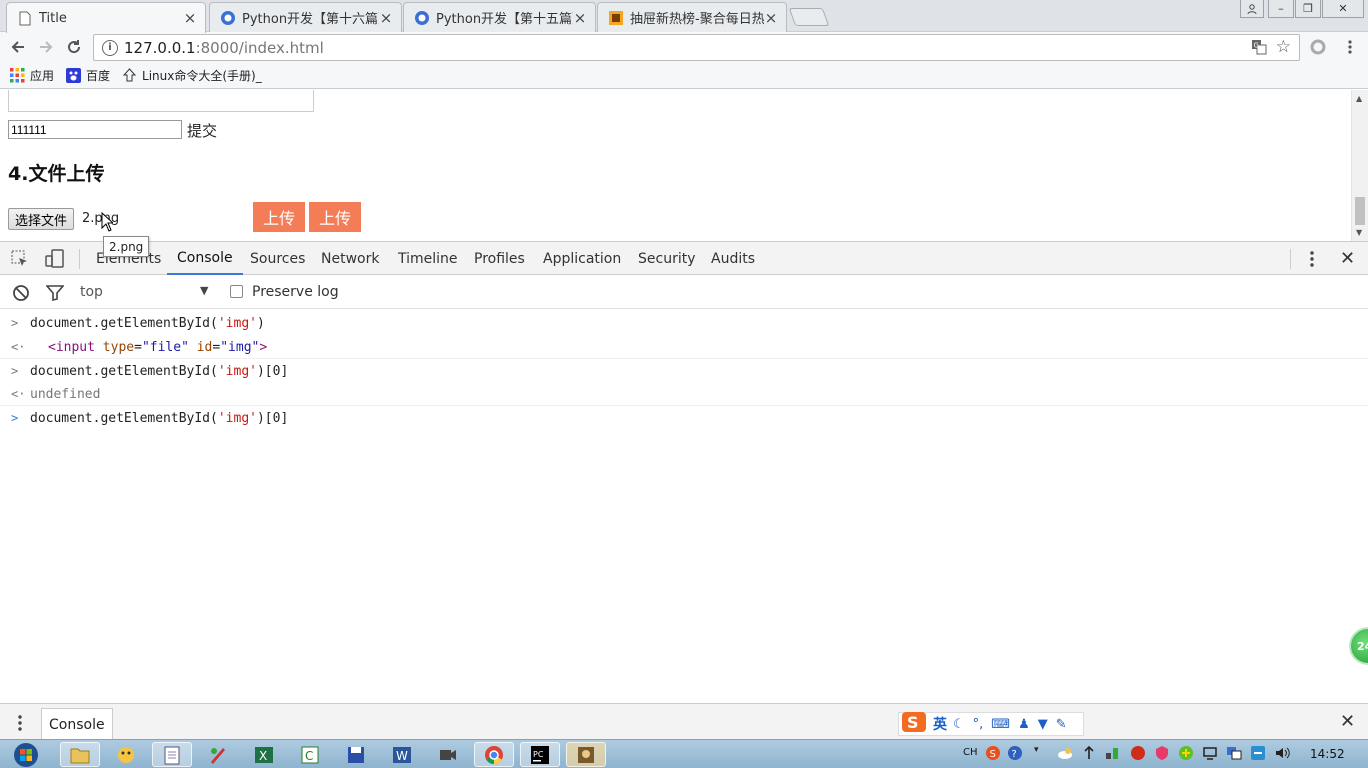 Image resolution: width=1368 pixels, height=768 pixels. I want to click on tab-chouti: 抽屉新热榜-聚合每日热 ×, so click(692, 17).